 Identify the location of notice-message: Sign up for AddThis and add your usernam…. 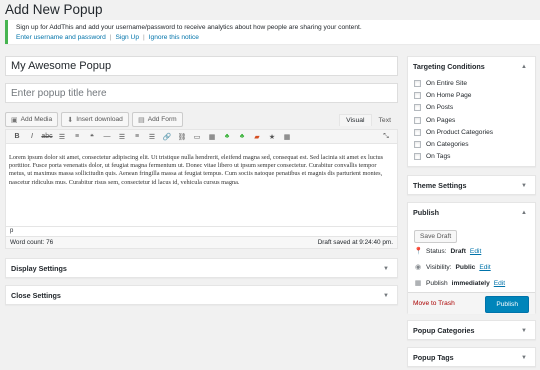
(189, 27).